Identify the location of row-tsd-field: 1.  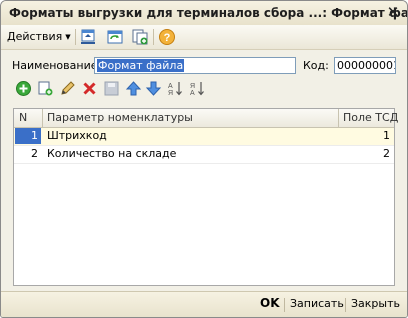
(386, 135).